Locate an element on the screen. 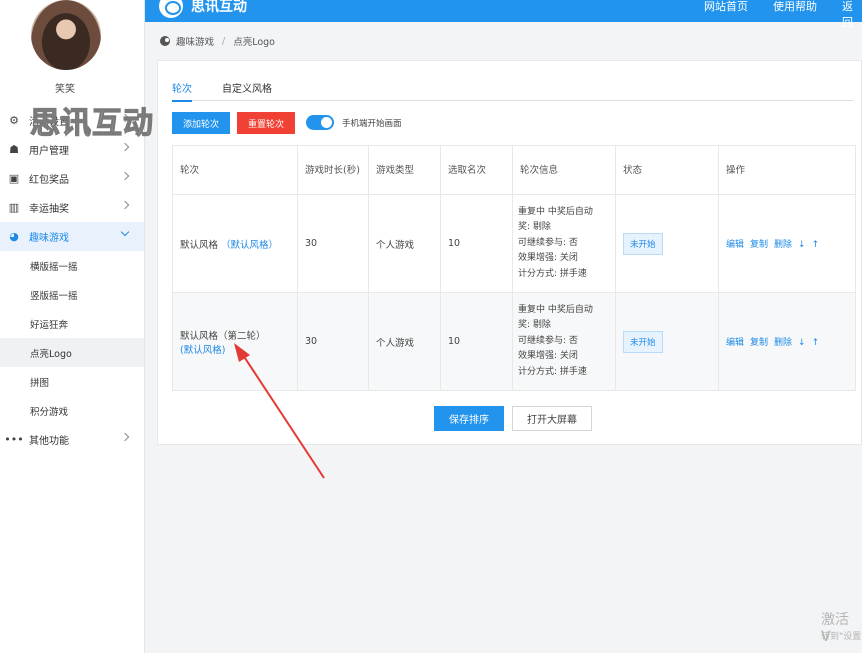 This screenshot has height=653, width=862. avatar is located at coordinates (66, 35).